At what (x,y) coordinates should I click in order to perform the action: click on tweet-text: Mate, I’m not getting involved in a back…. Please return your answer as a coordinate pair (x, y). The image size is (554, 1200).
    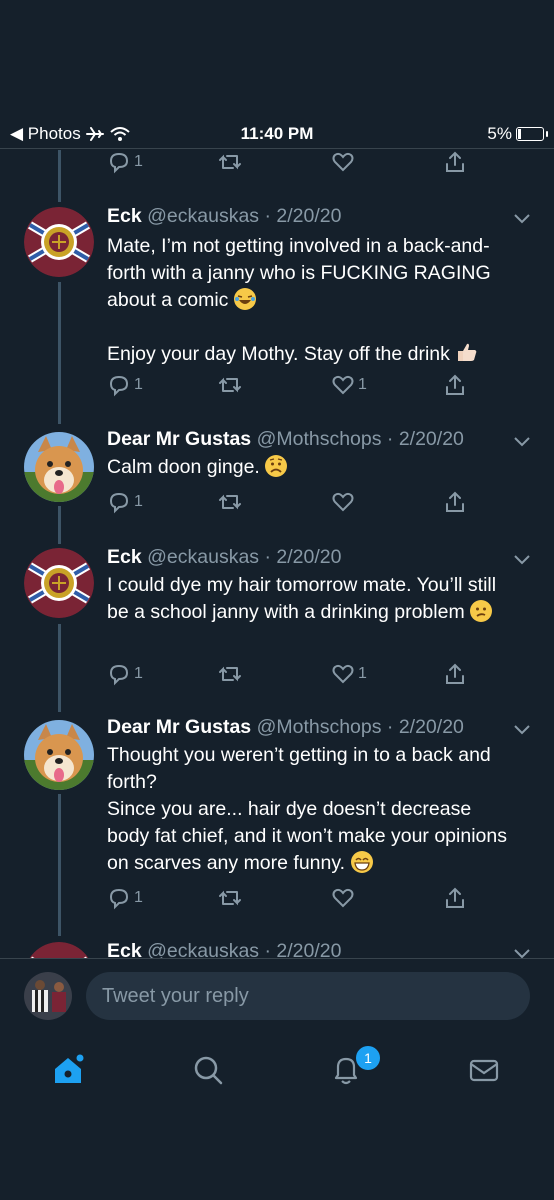
    Looking at the image, I should click on (312, 273).